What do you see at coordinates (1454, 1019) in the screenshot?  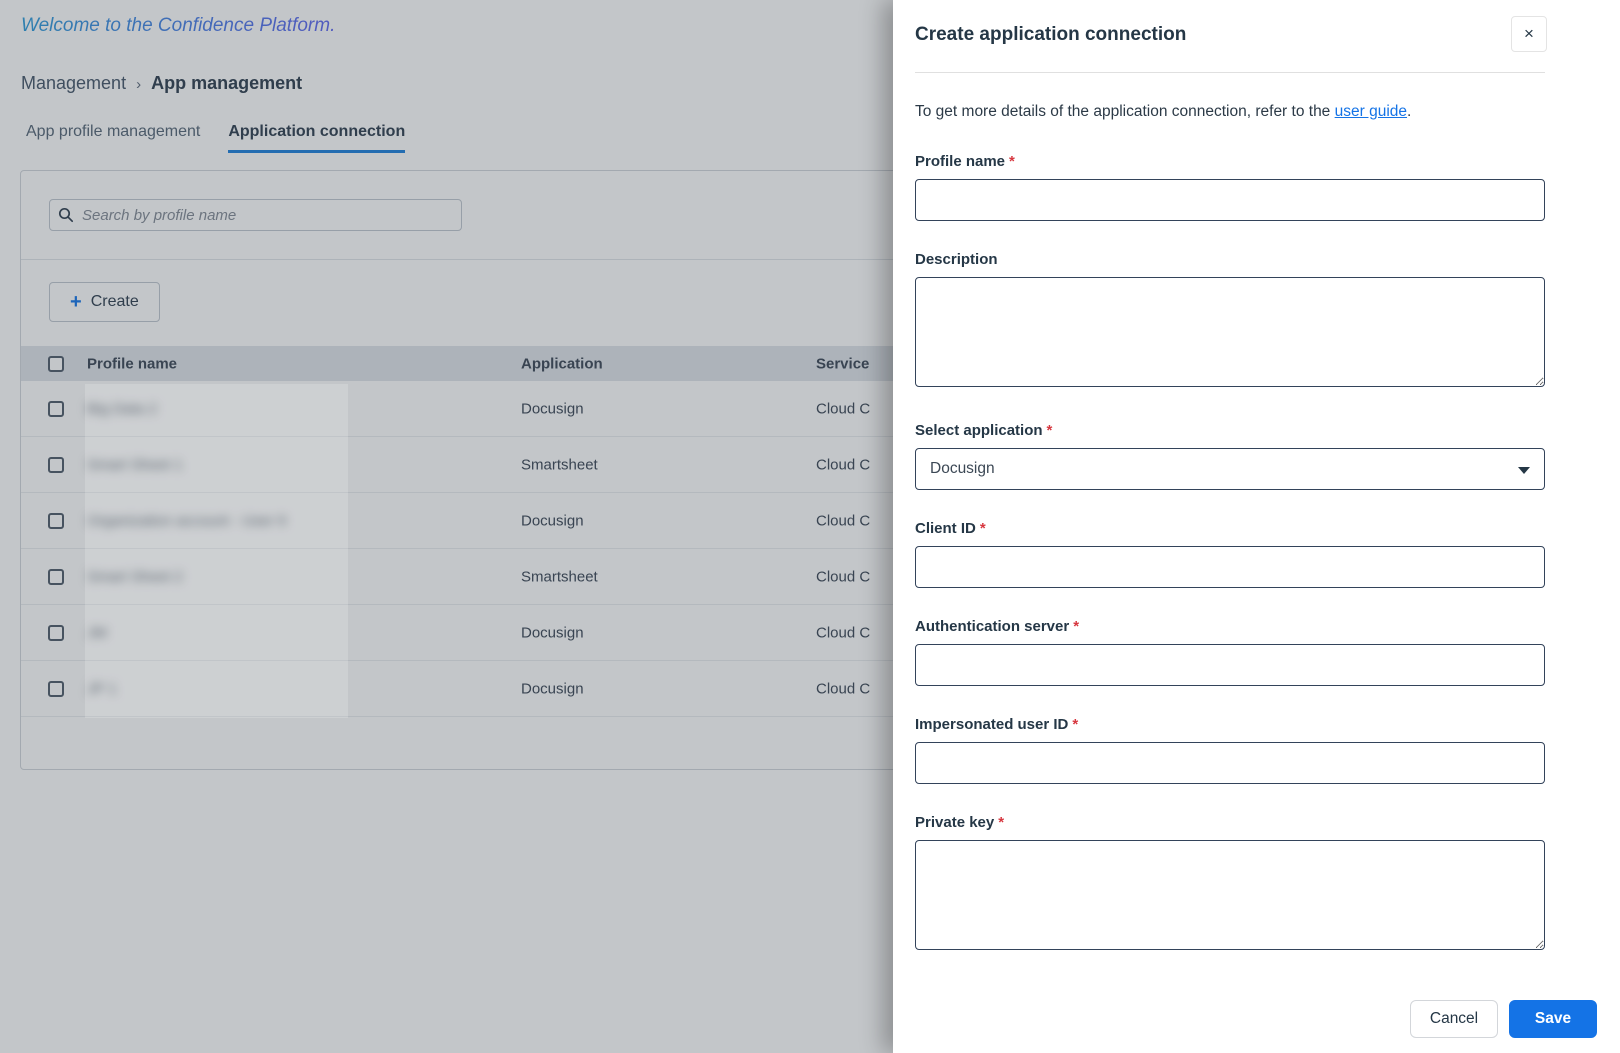 I see `cancel-button: Cancel` at bounding box center [1454, 1019].